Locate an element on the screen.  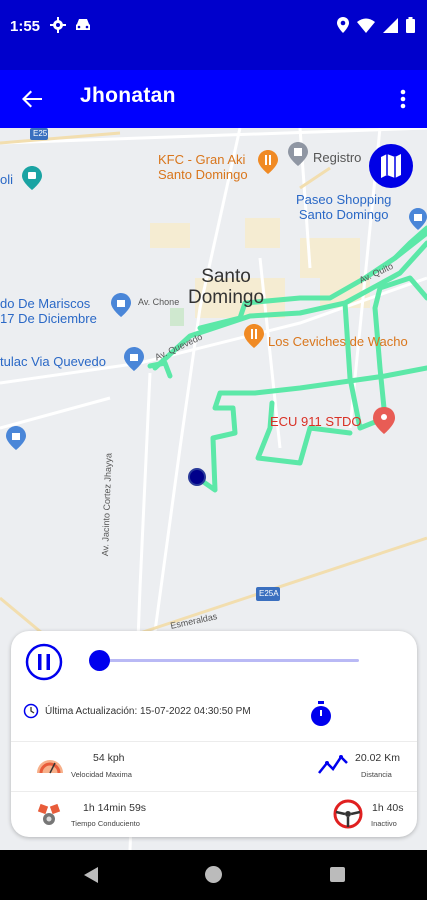
idle-label: Inactivo is located at coordinates (384, 823).